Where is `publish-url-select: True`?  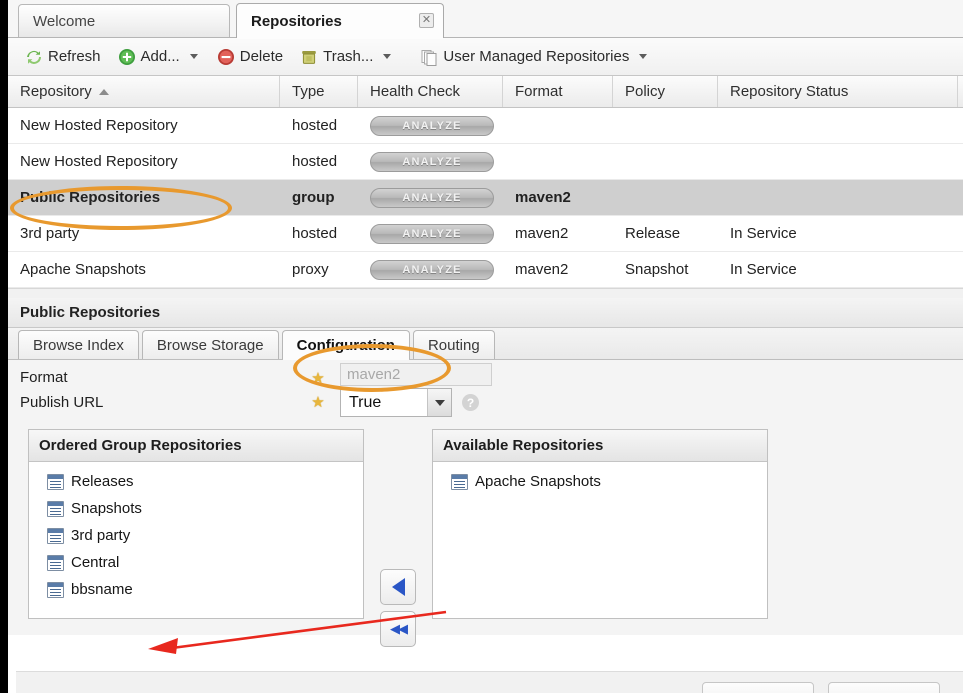 publish-url-select: True is located at coordinates (396, 402).